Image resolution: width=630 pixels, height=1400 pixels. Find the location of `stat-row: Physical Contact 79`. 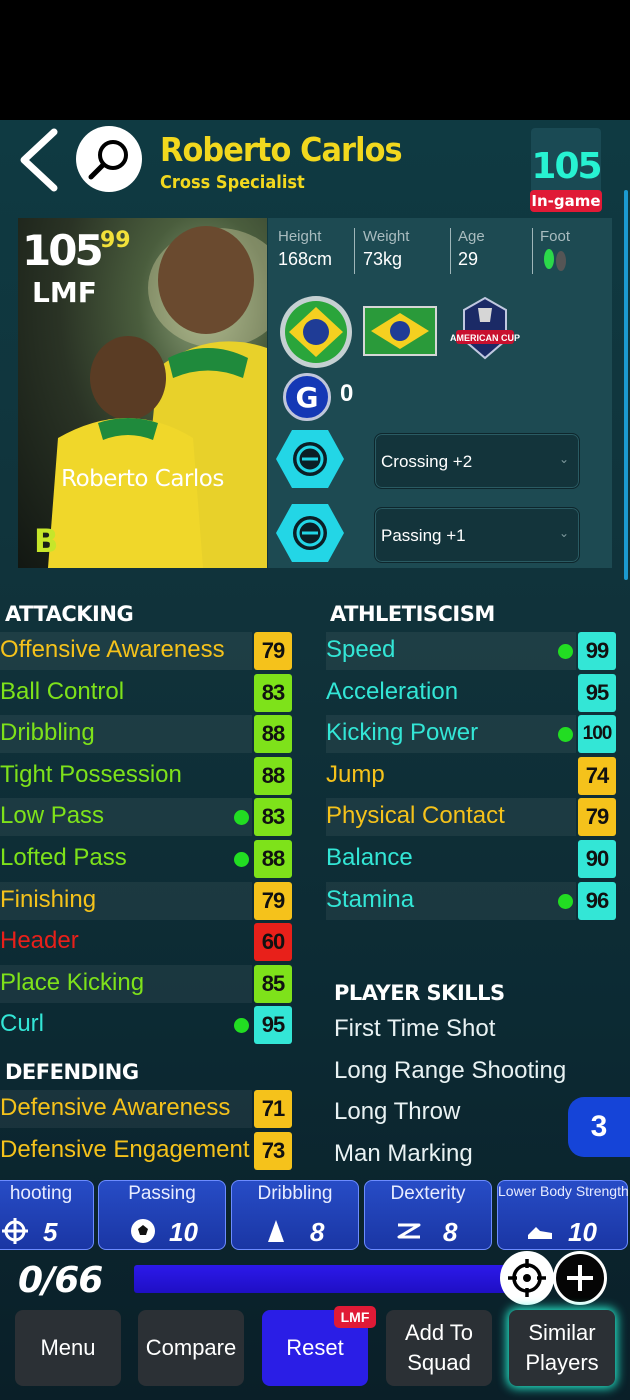

stat-row: Physical Contact 79 is located at coordinates (471, 817).